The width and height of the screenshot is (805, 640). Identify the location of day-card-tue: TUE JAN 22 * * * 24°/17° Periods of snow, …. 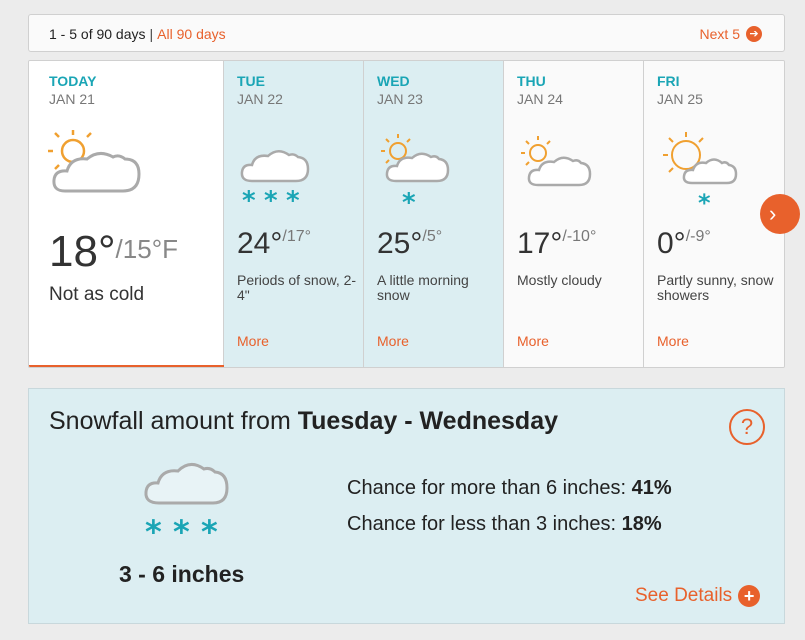
(294, 214).